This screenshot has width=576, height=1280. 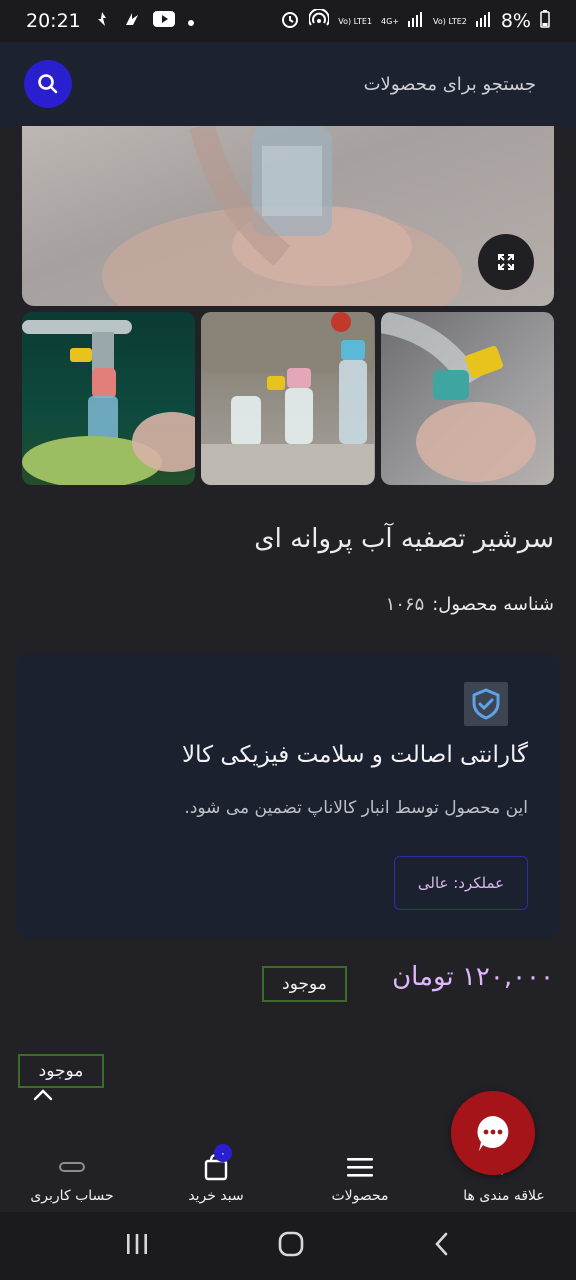 What do you see at coordinates (493, 604) in the screenshot?
I see `product-code-label: شناسه محصول:` at bounding box center [493, 604].